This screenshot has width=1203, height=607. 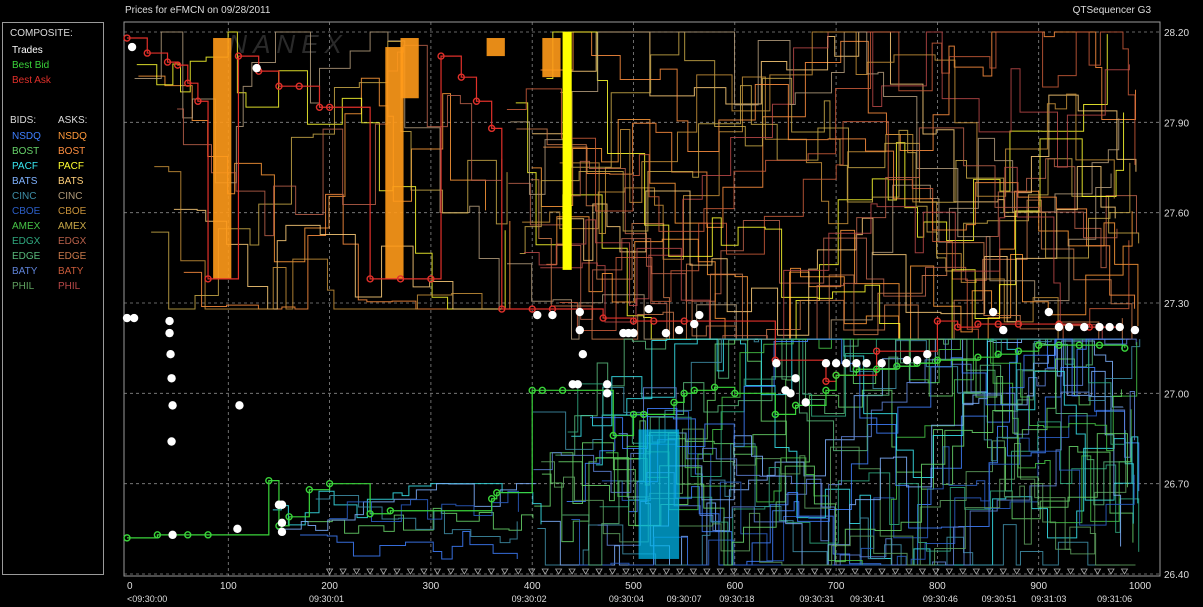 What do you see at coordinates (836, 586) in the screenshot?
I see `x-tick-label: 700` at bounding box center [836, 586].